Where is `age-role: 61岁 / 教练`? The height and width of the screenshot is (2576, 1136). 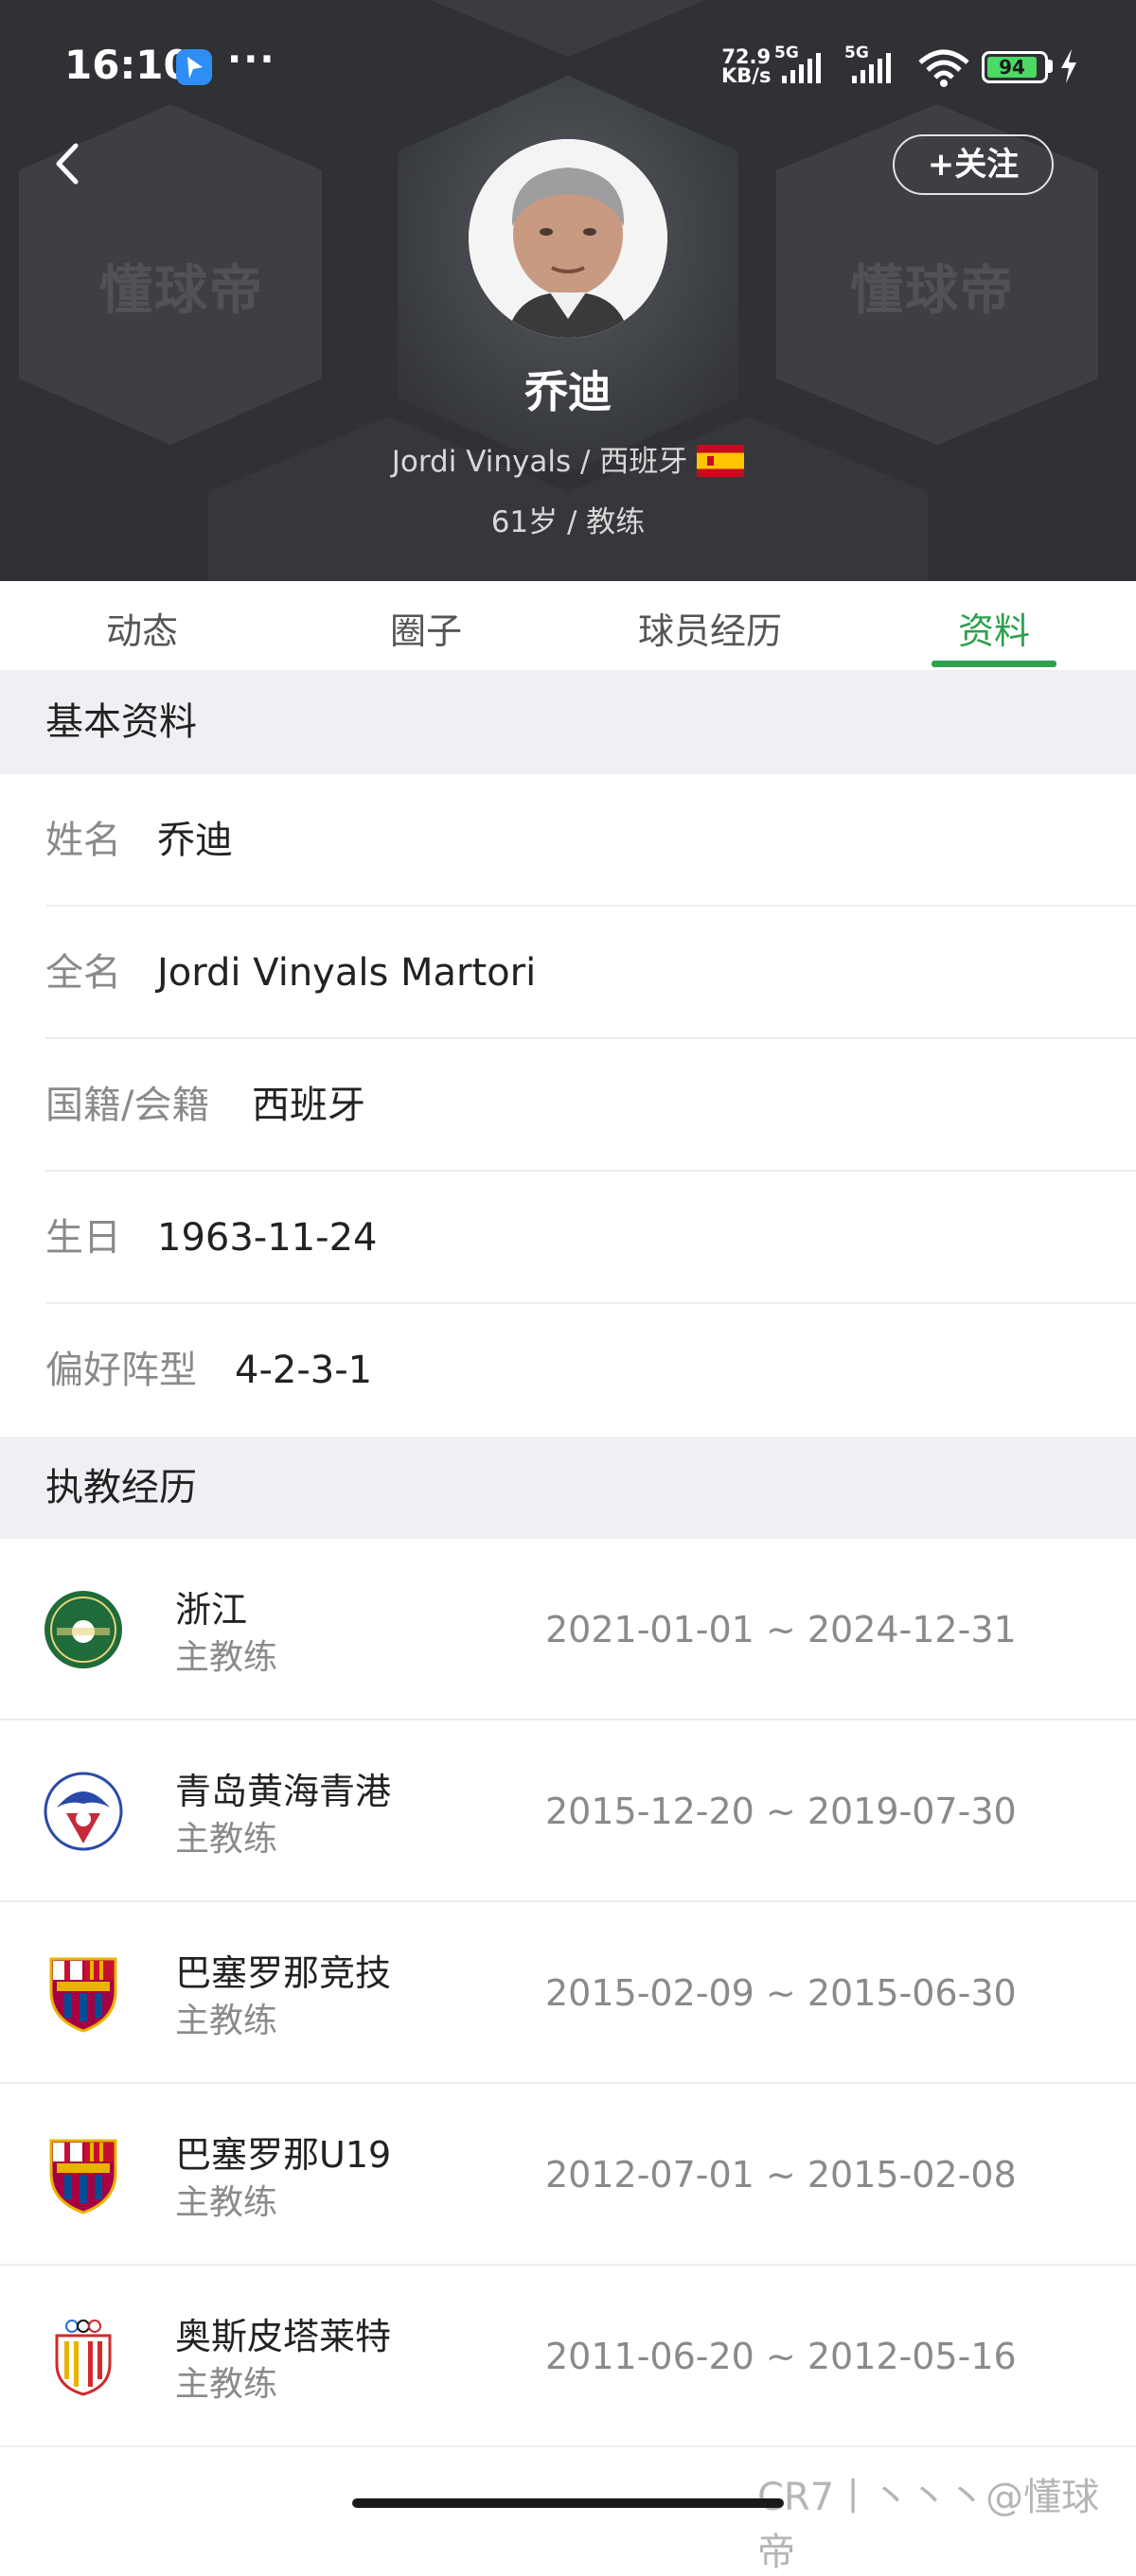
age-role: 61岁 / 教练 is located at coordinates (568, 522).